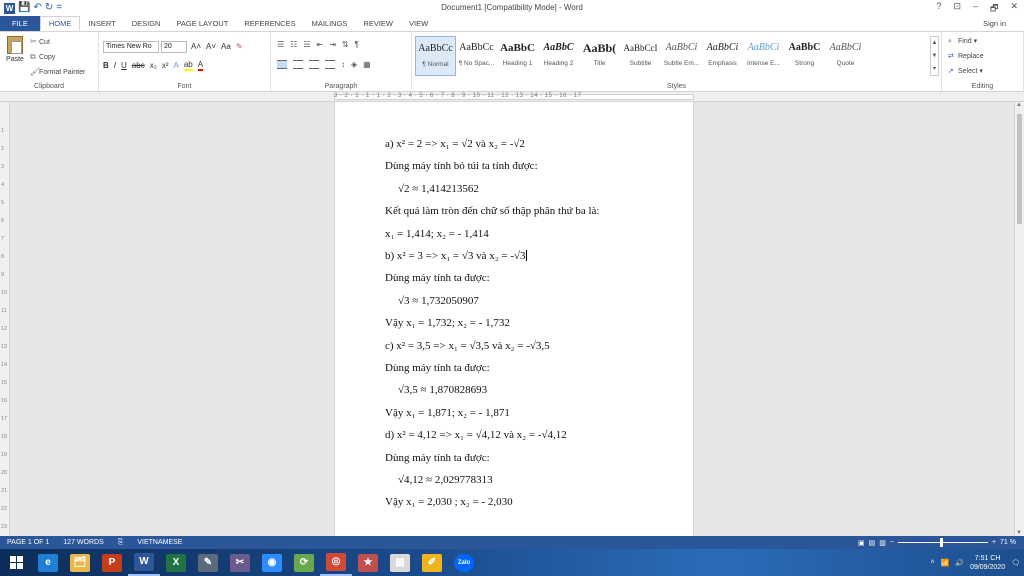  Describe the element at coordinates (80, 562) in the screenshot. I see `taskbar-explorer-button: 🗂` at that location.